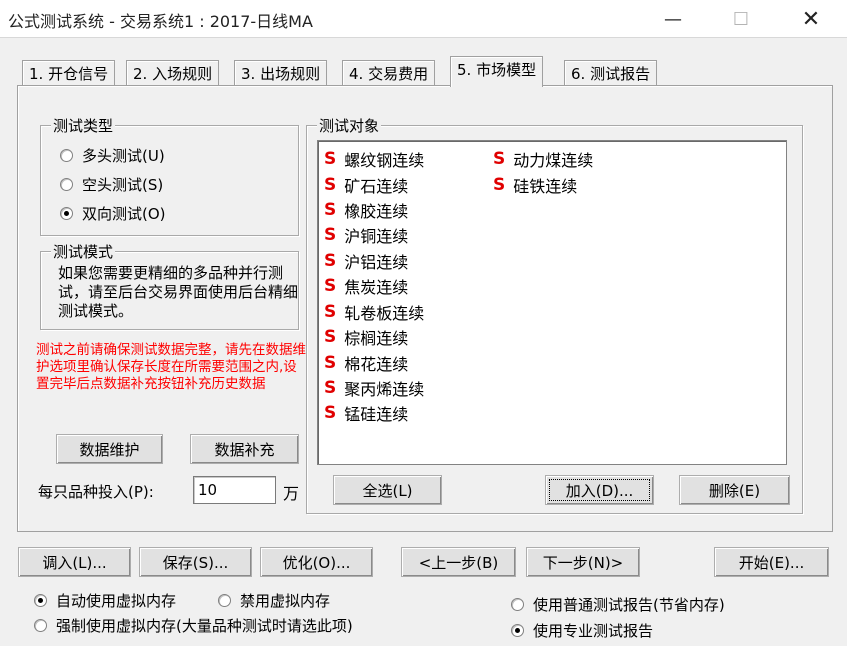 This screenshot has height=646, width=847. I want to click on tab-trading-costs: 4. 交易费用, so click(389, 73).